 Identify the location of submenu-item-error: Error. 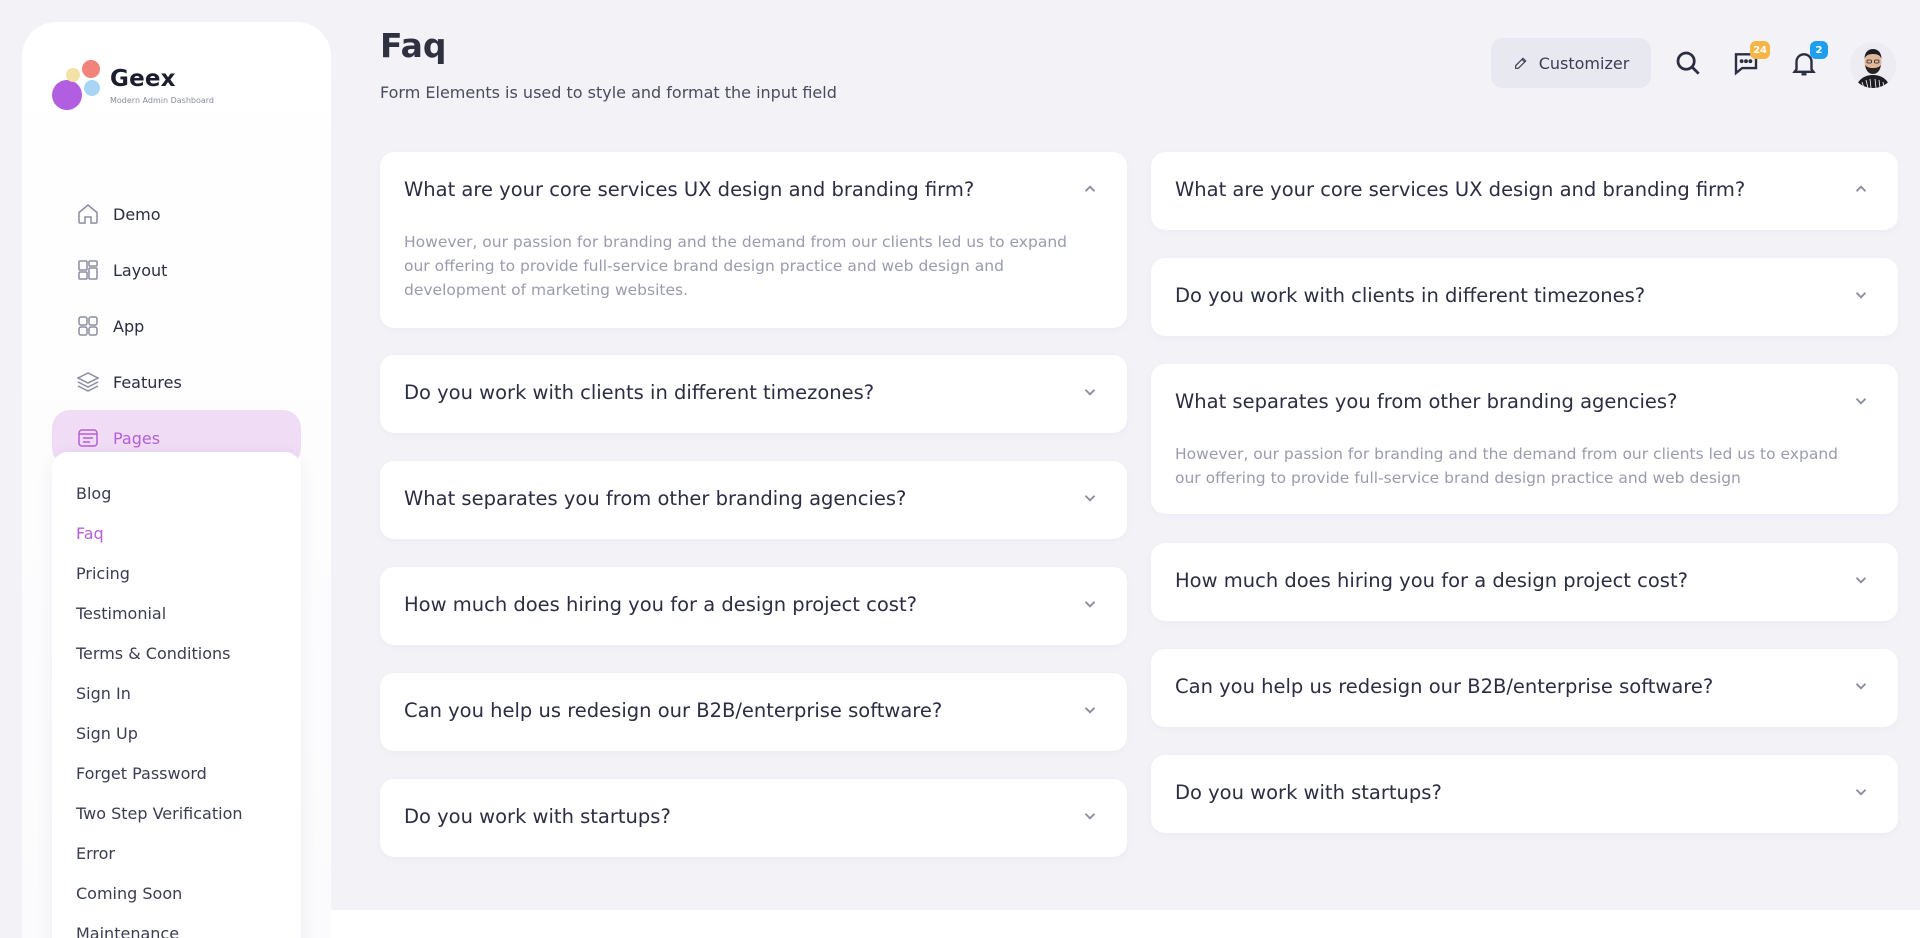
(95, 853).